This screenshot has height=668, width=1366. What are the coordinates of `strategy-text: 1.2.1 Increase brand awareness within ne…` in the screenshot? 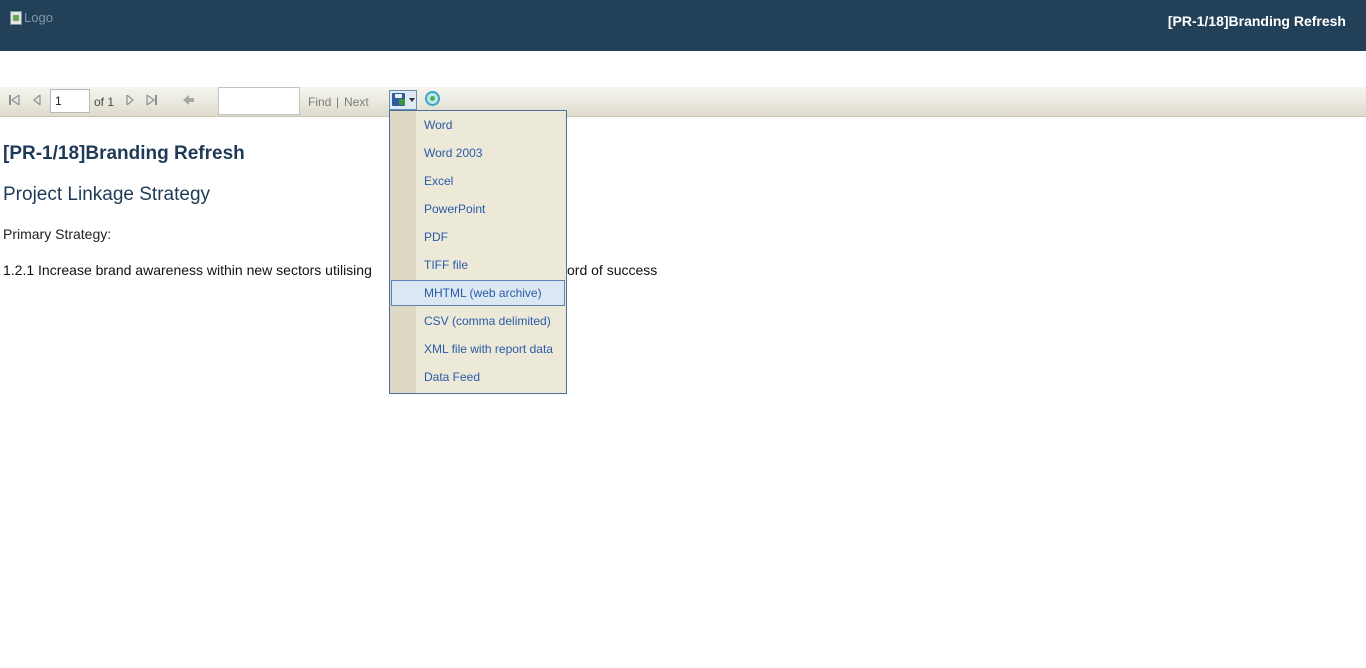 It's located at (187, 270).